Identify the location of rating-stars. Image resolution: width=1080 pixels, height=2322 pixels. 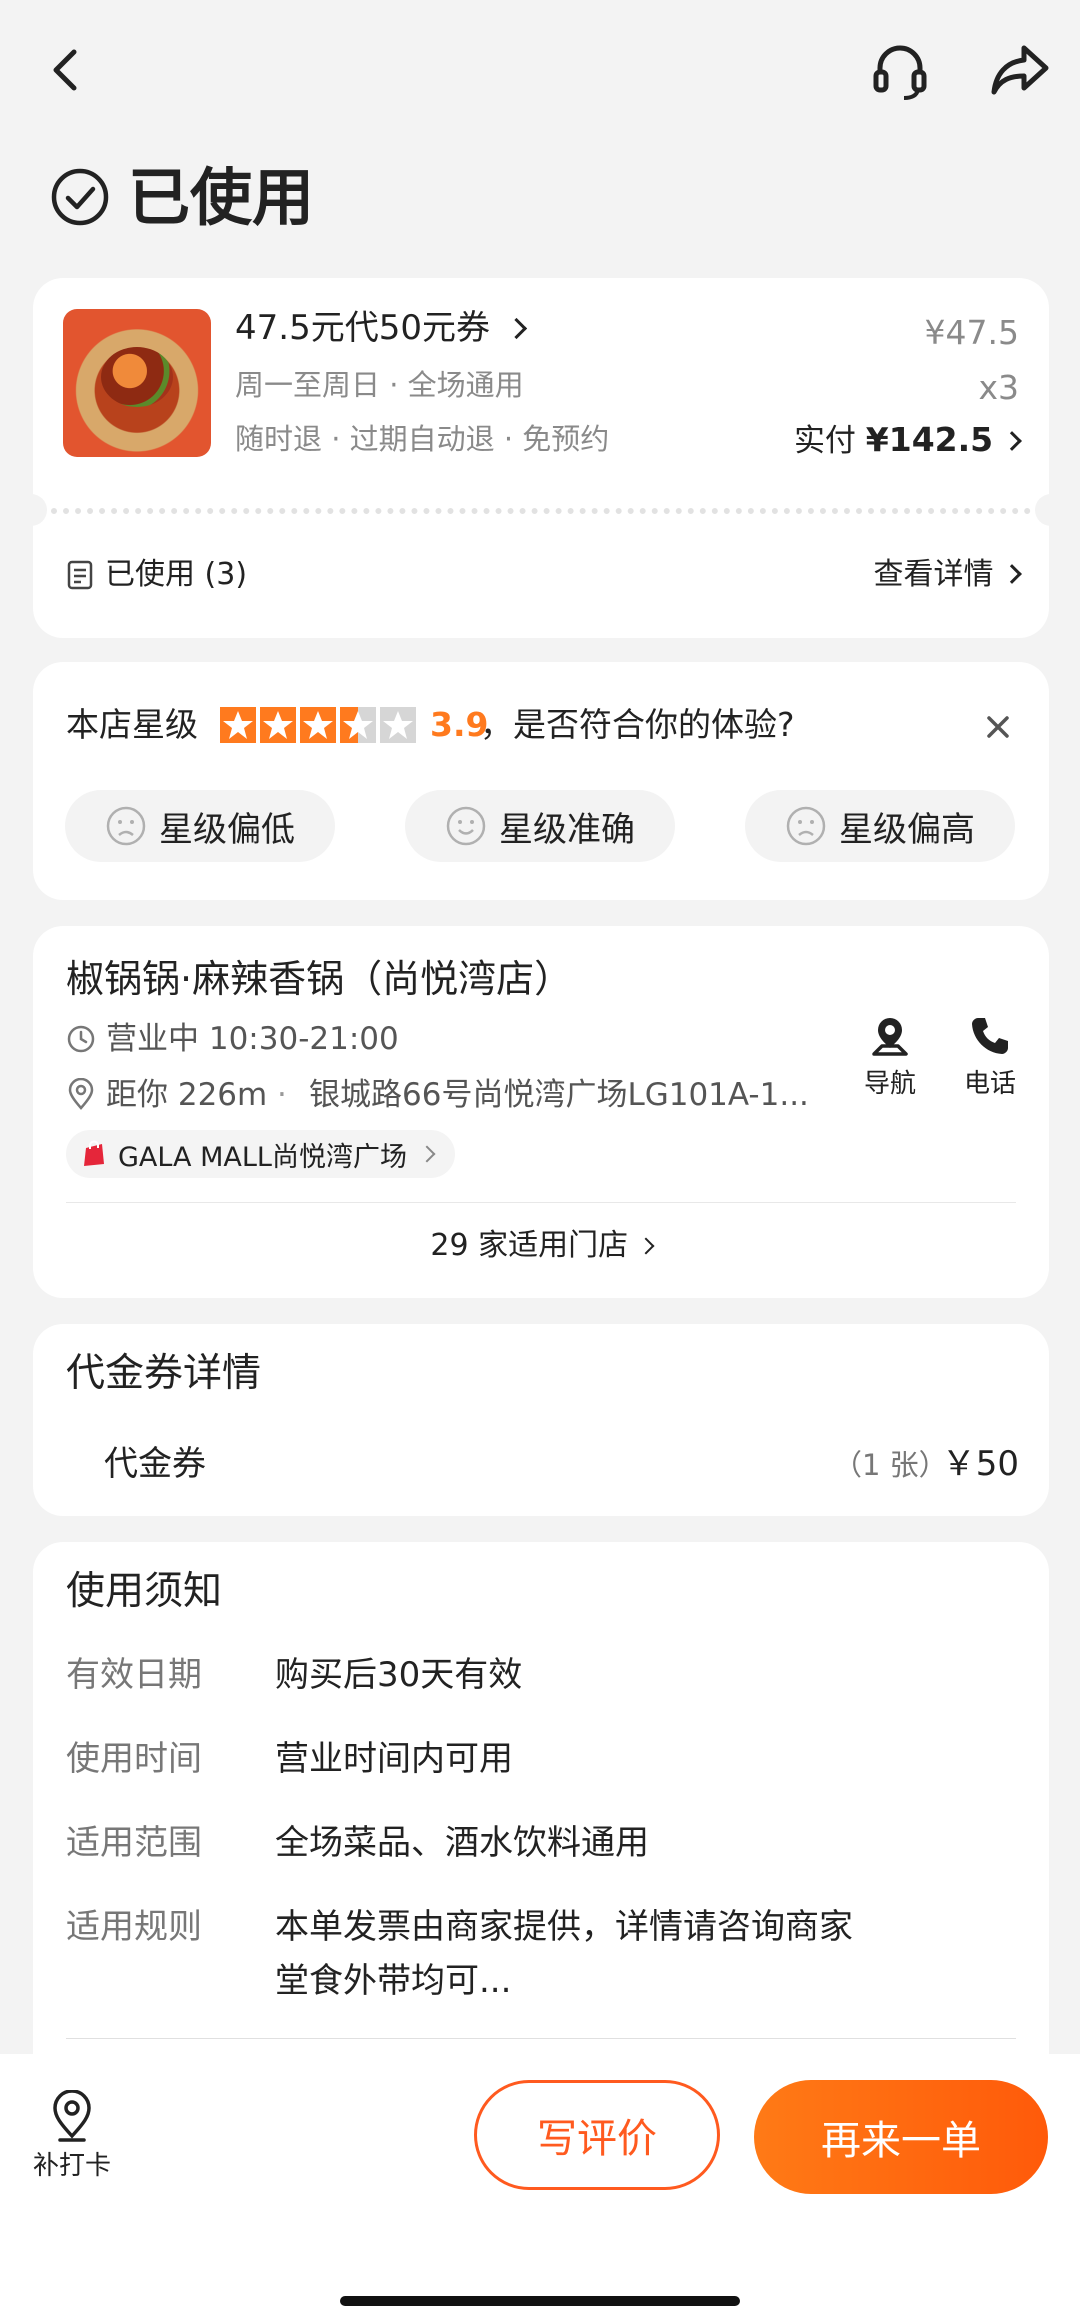
(318, 725).